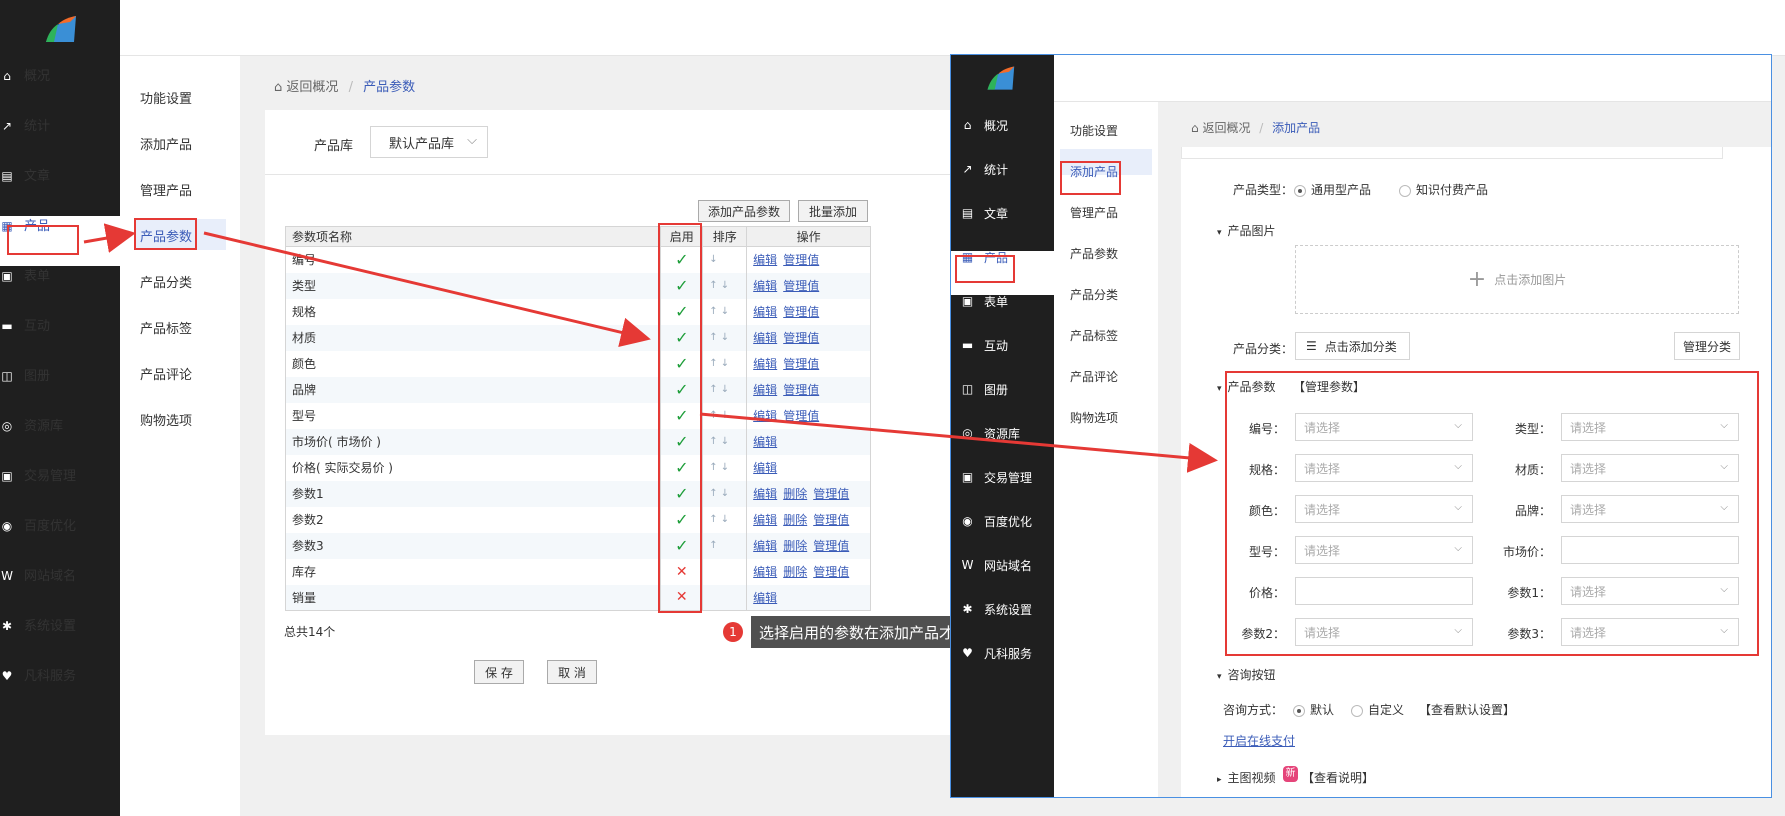 The width and height of the screenshot is (1785, 816). I want to click on arrow-nav-to-sub, so click(109, 238).